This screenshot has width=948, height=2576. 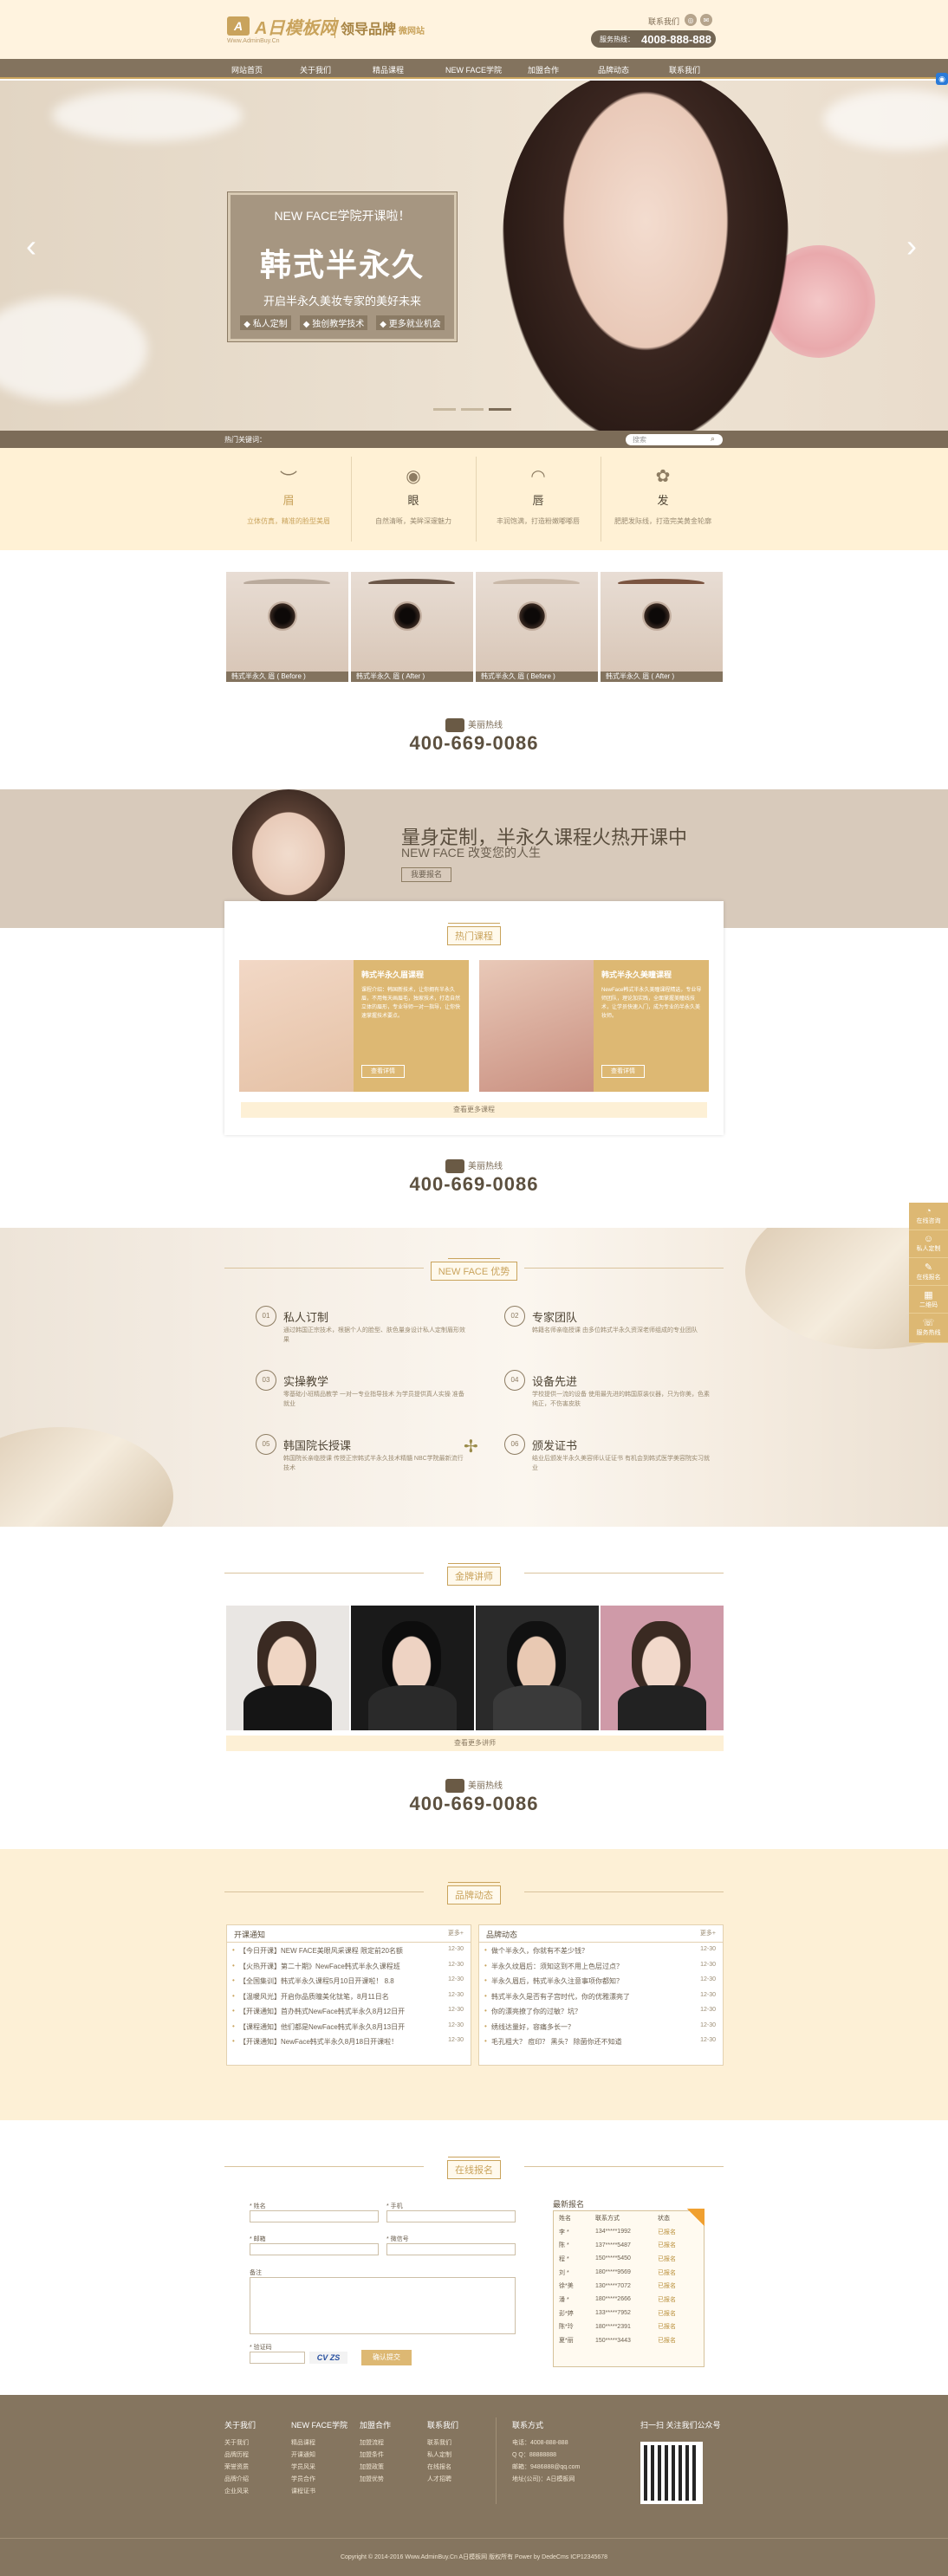 What do you see at coordinates (236, 2491) in the screenshot?
I see `footer-link: 企业风采` at bounding box center [236, 2491].